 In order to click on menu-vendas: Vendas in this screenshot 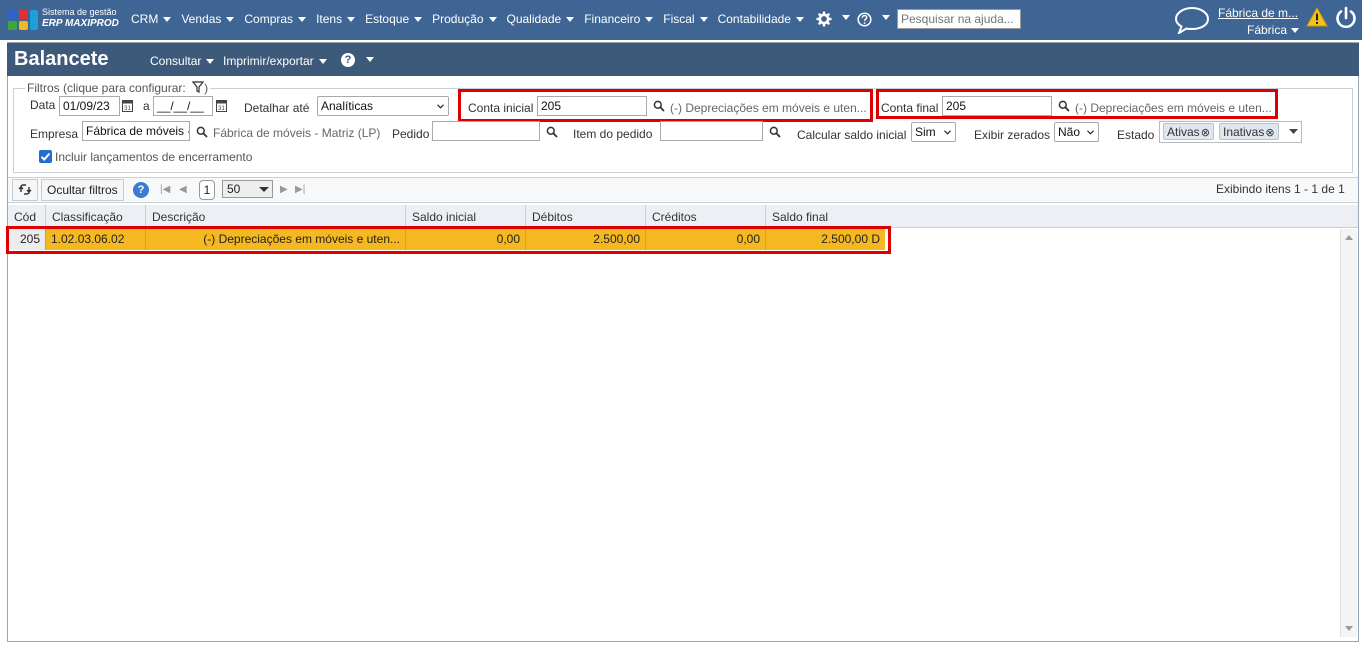, I will do `click(208, 19)`.